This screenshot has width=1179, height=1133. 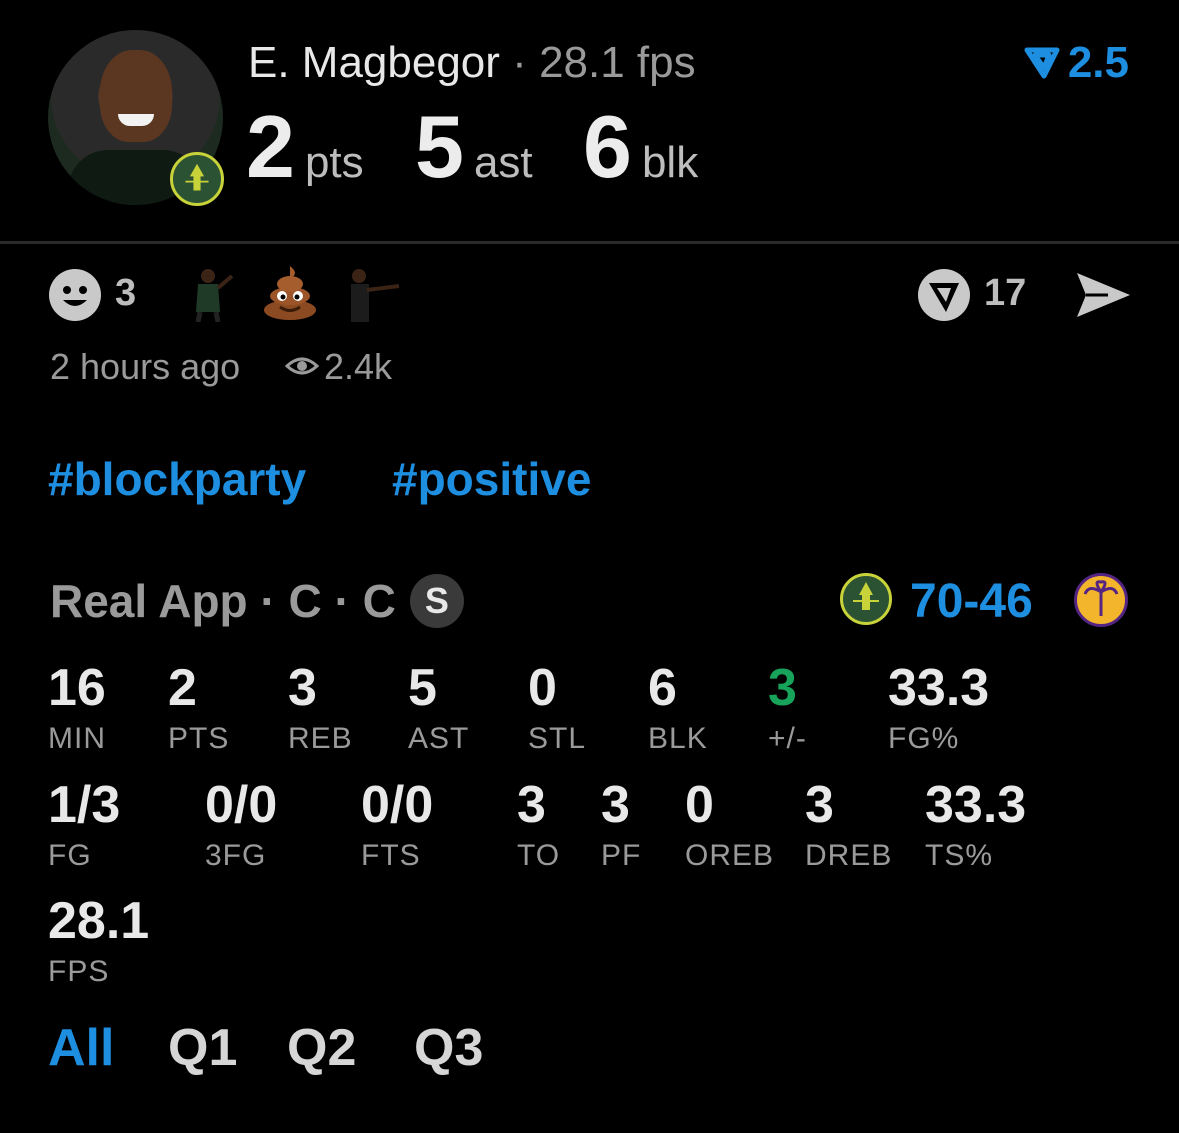 I want to click on player-name-line: E. Magbegor · 28.1 fps, so click(x=472, y=63).